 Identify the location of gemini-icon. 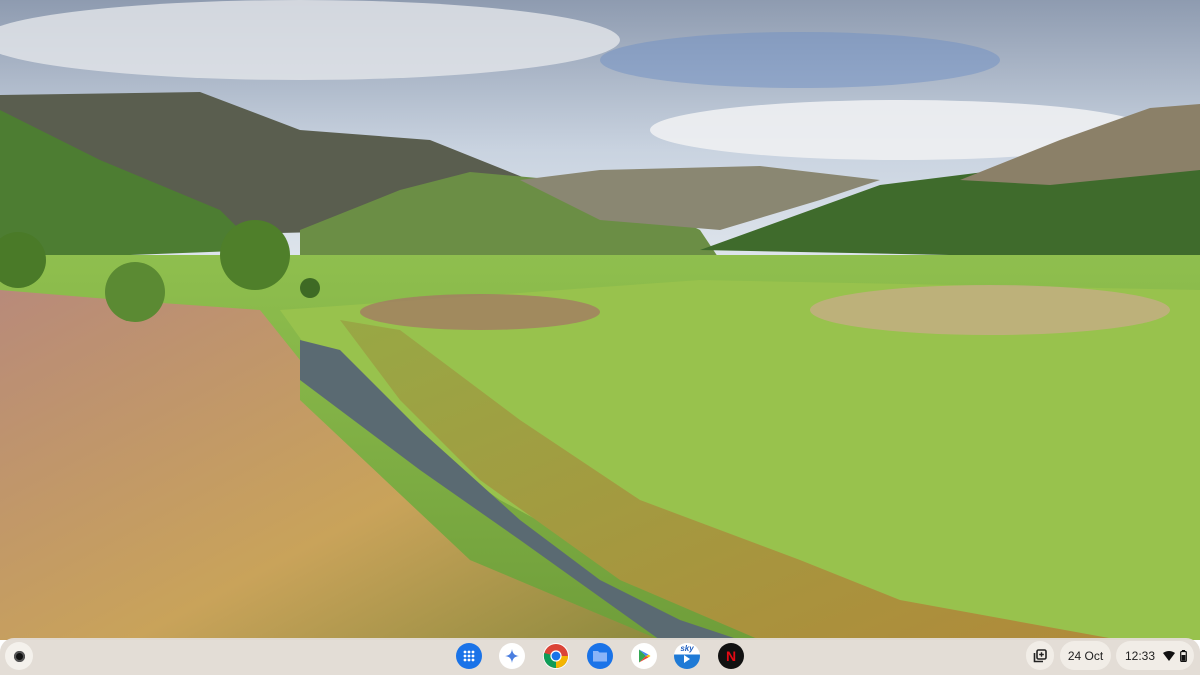
(512, 656).